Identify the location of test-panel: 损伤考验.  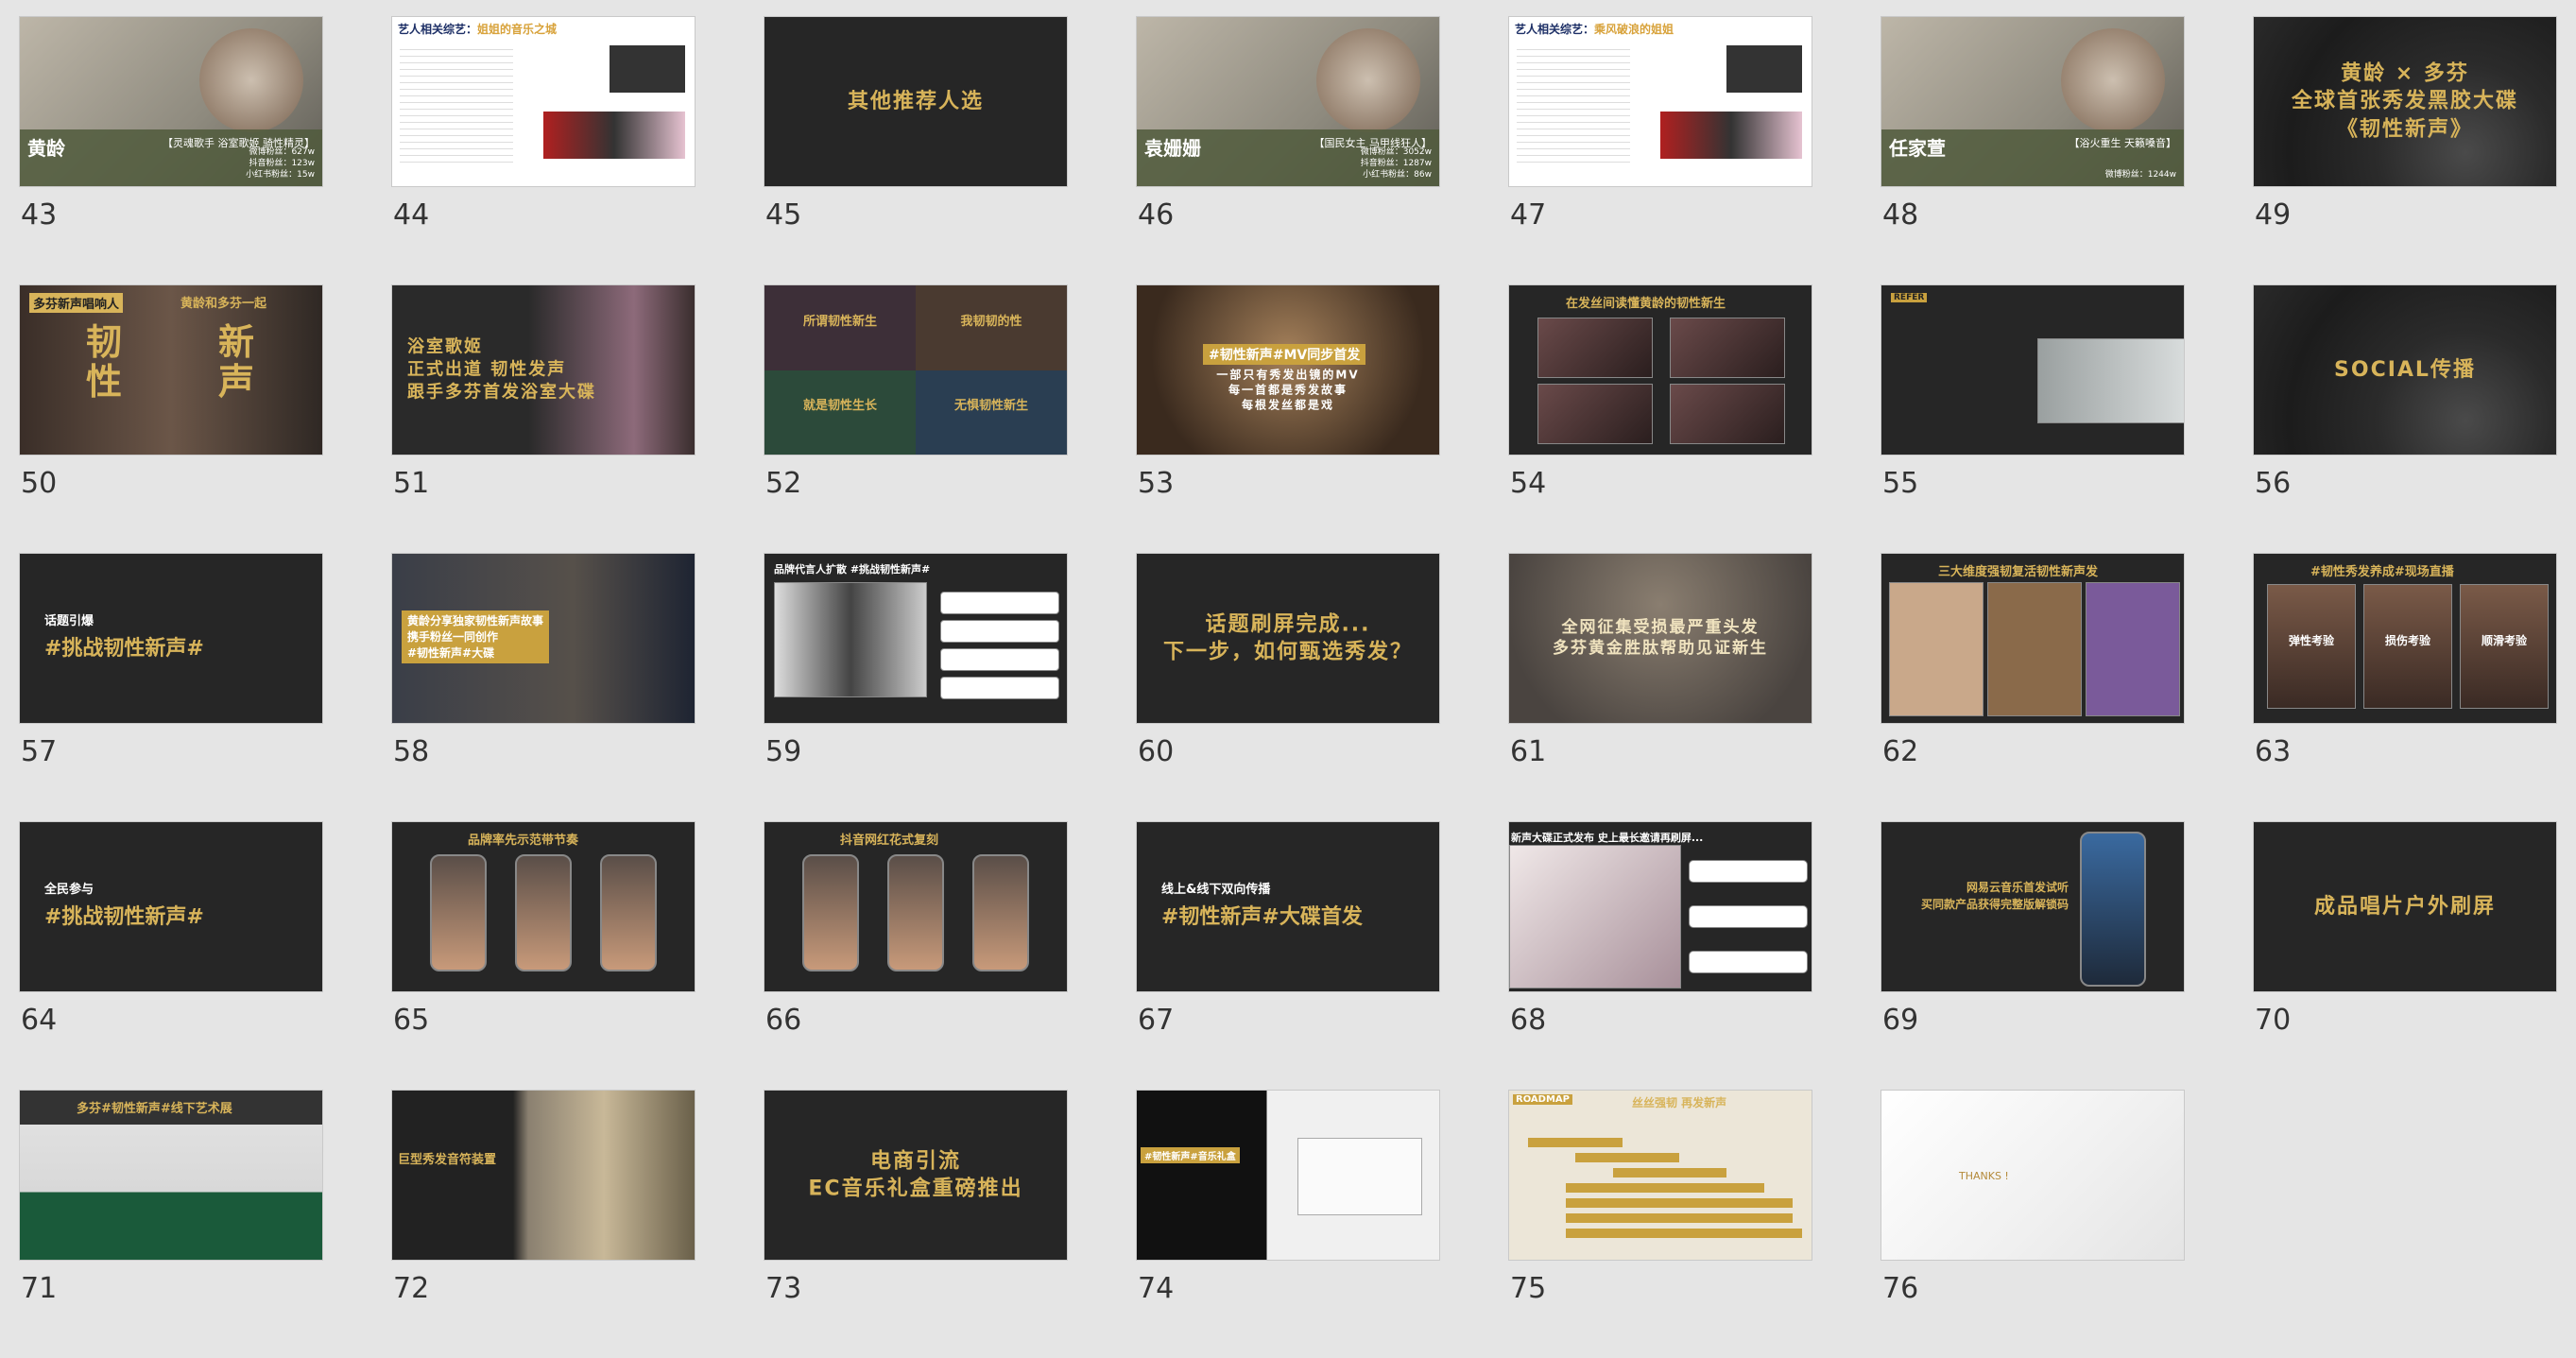
(2407, 647).